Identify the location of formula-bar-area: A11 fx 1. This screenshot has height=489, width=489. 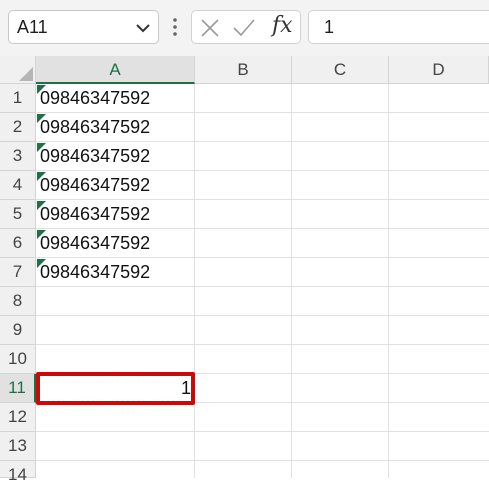
(244, 28).